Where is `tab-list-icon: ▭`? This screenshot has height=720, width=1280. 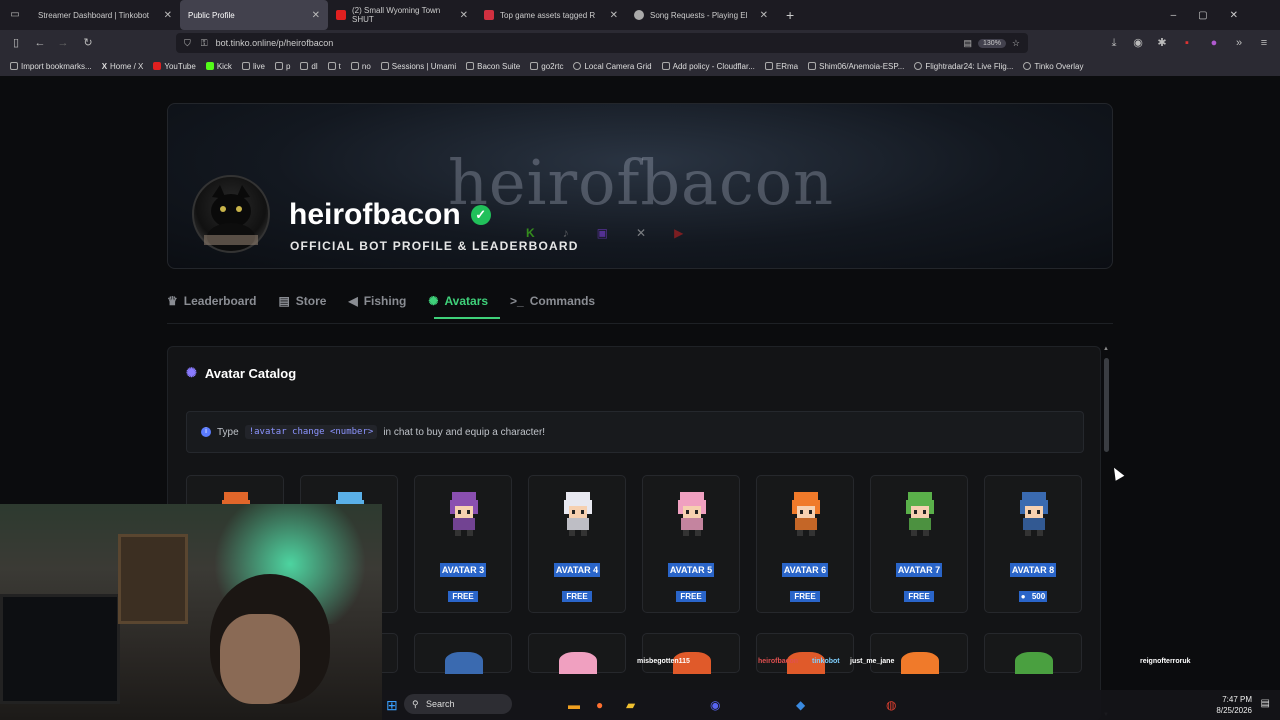
tab-list-icon: ▭ is located at coordinates (15, 15).